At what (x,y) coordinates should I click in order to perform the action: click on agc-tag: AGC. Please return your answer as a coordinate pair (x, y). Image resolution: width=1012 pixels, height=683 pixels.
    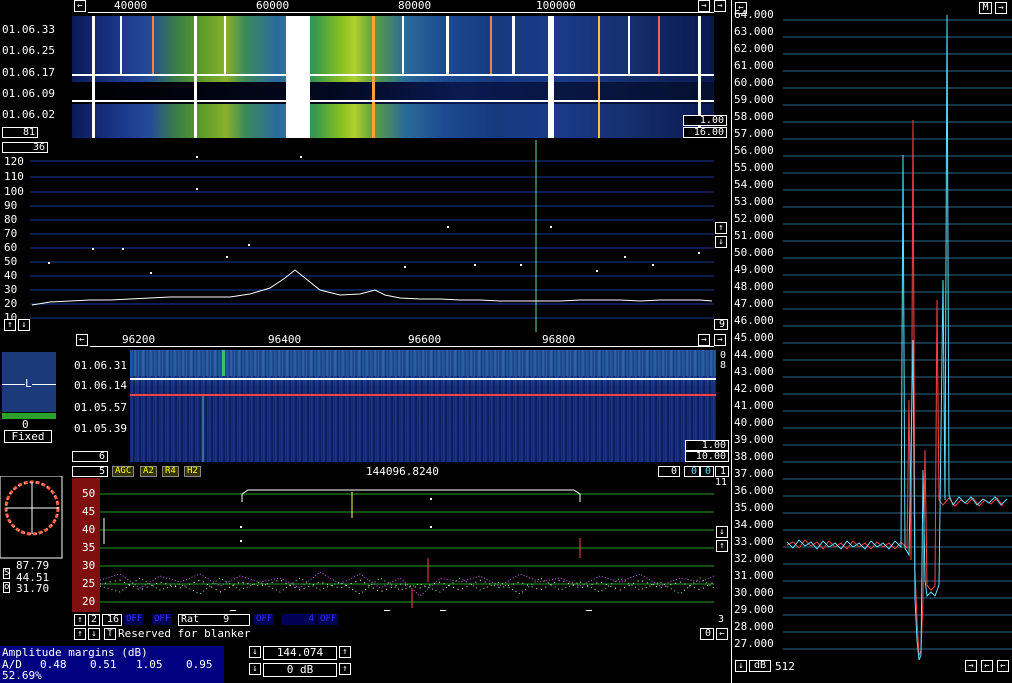
    Looking at the image, I should click on (123, 471).